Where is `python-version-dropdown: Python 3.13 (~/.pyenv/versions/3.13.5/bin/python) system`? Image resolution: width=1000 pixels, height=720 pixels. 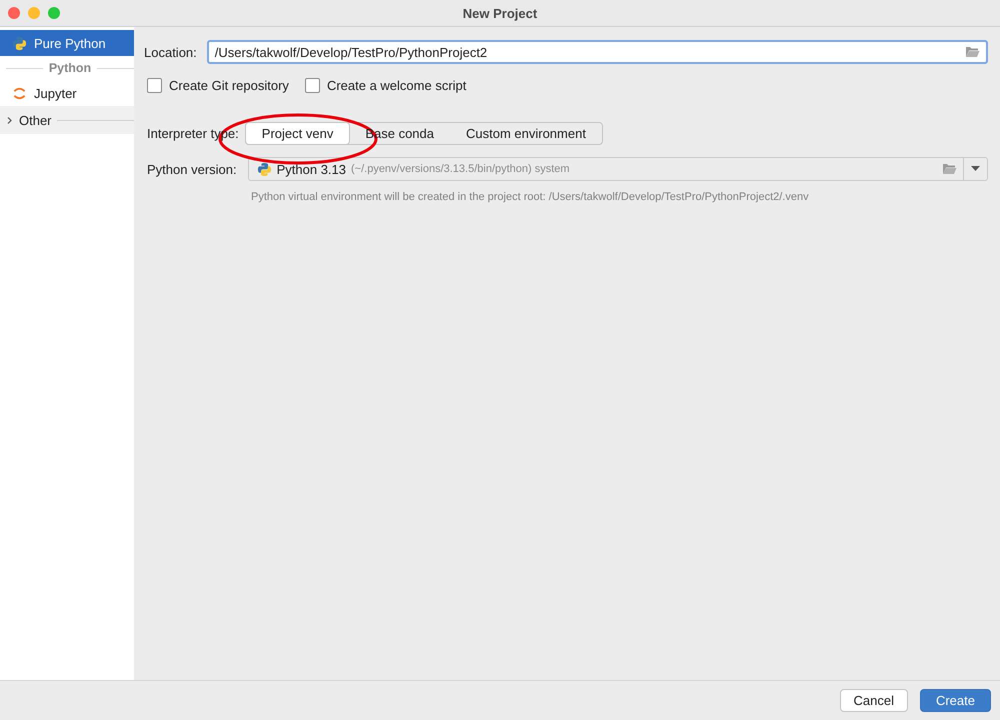
python-version-dropdown: Python 3.13 (~/.pyenv/versions/3.13.5/bin/python) system is located at coordinates (618, 169).